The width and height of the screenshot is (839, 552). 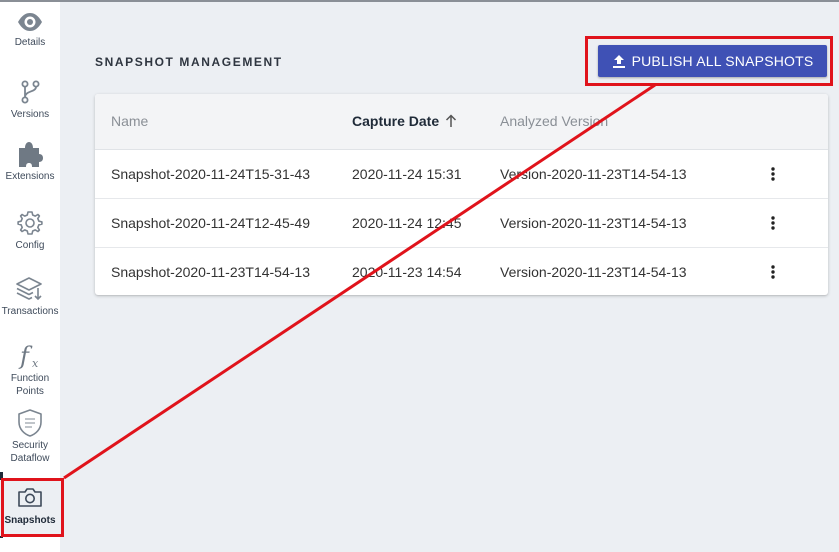 What do you see at coordinates (30, 42) in the screenshot?
I see `sidebar-item-label: Details` at bounding box center [30, 42].